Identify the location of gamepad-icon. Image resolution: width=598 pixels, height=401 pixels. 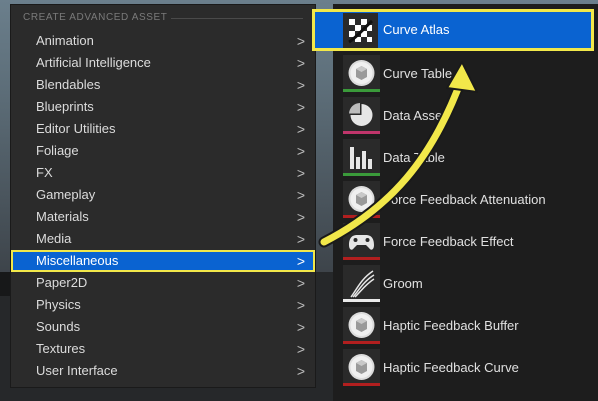
(361, 241).